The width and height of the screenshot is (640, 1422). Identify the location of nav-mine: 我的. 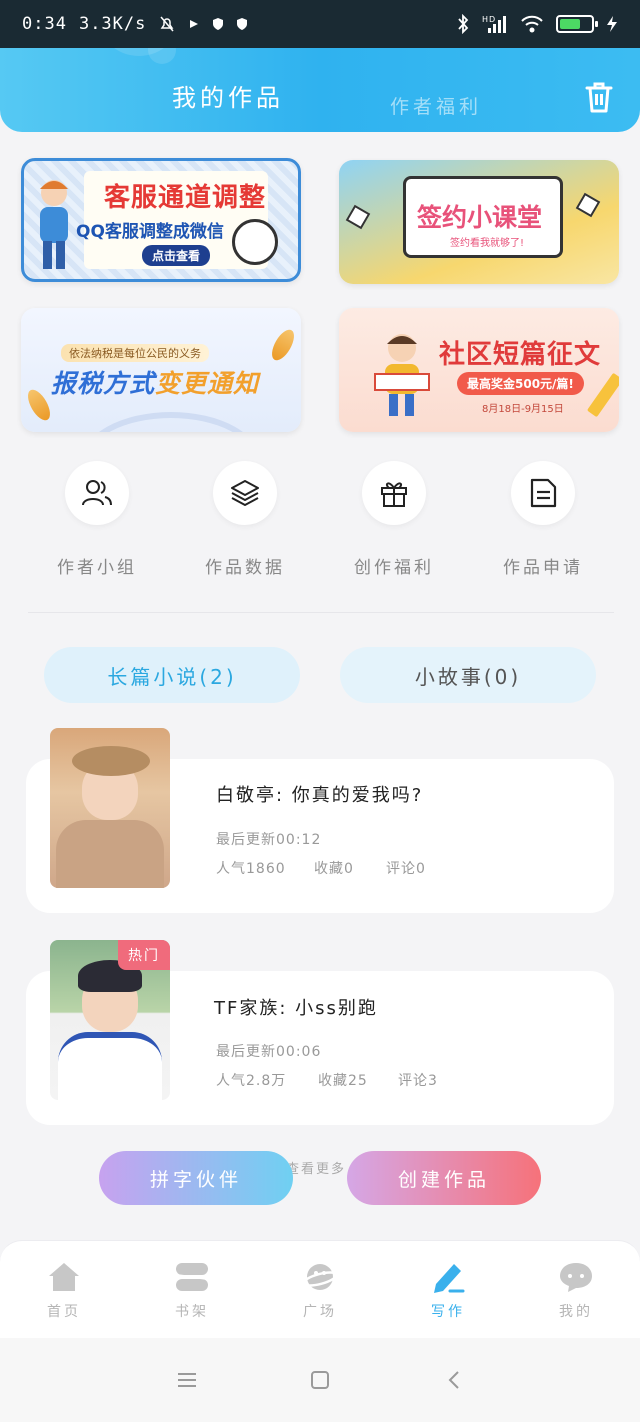
(576, 1290).